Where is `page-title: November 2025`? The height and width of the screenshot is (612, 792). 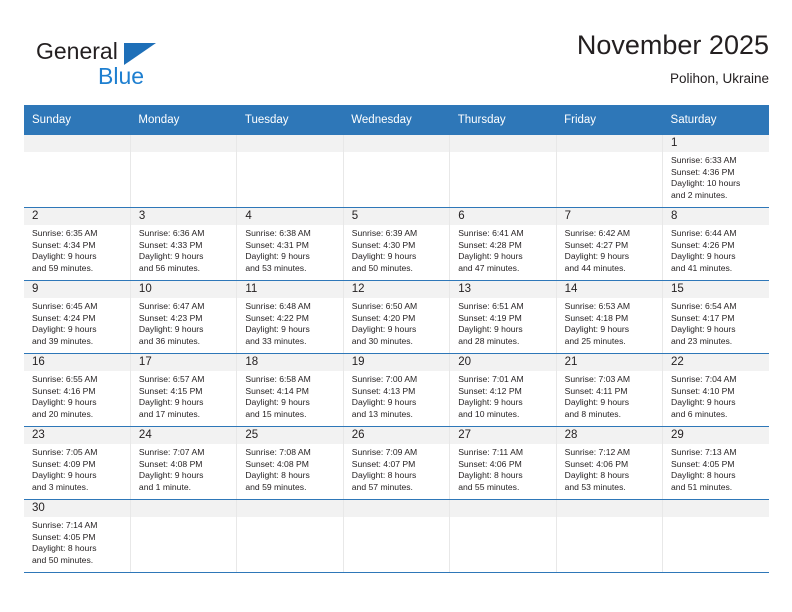 page-title: November 2025 is located at coordinates (672, 45).